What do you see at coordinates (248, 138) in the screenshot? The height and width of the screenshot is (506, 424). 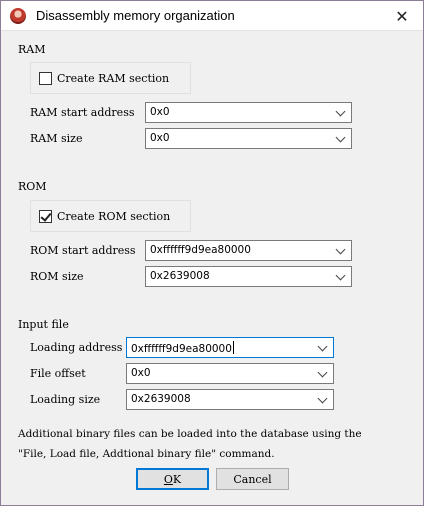 I see `ram-size-combo: 0x0` at bounding box center [248, 138].